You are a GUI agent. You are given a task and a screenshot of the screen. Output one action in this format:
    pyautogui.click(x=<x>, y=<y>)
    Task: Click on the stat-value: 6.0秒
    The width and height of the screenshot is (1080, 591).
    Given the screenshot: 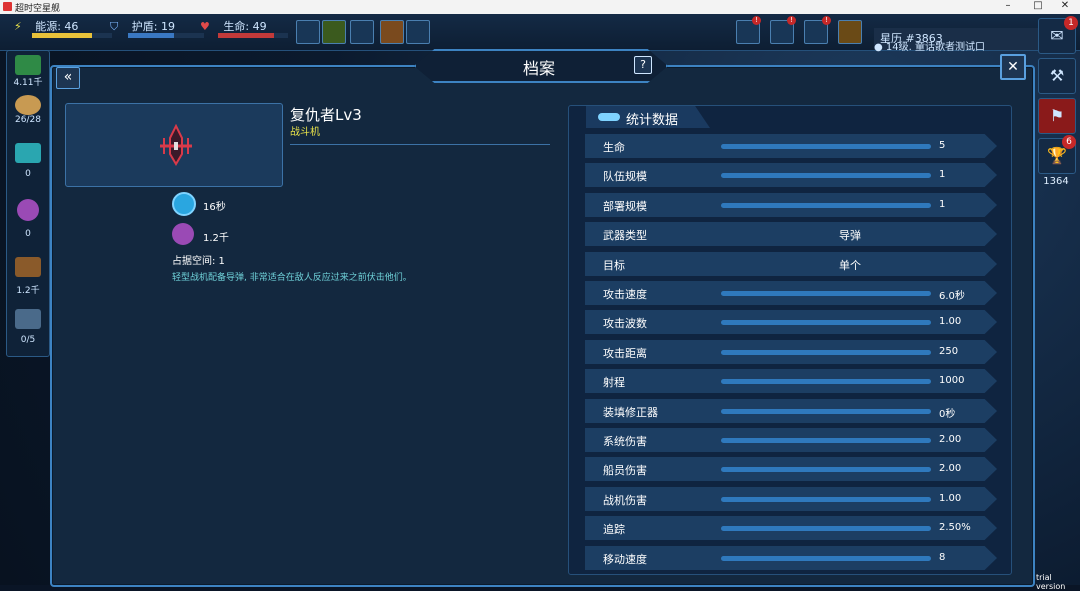 What is the action you would take?
    pyautogui.click(x=952, y=296)
    